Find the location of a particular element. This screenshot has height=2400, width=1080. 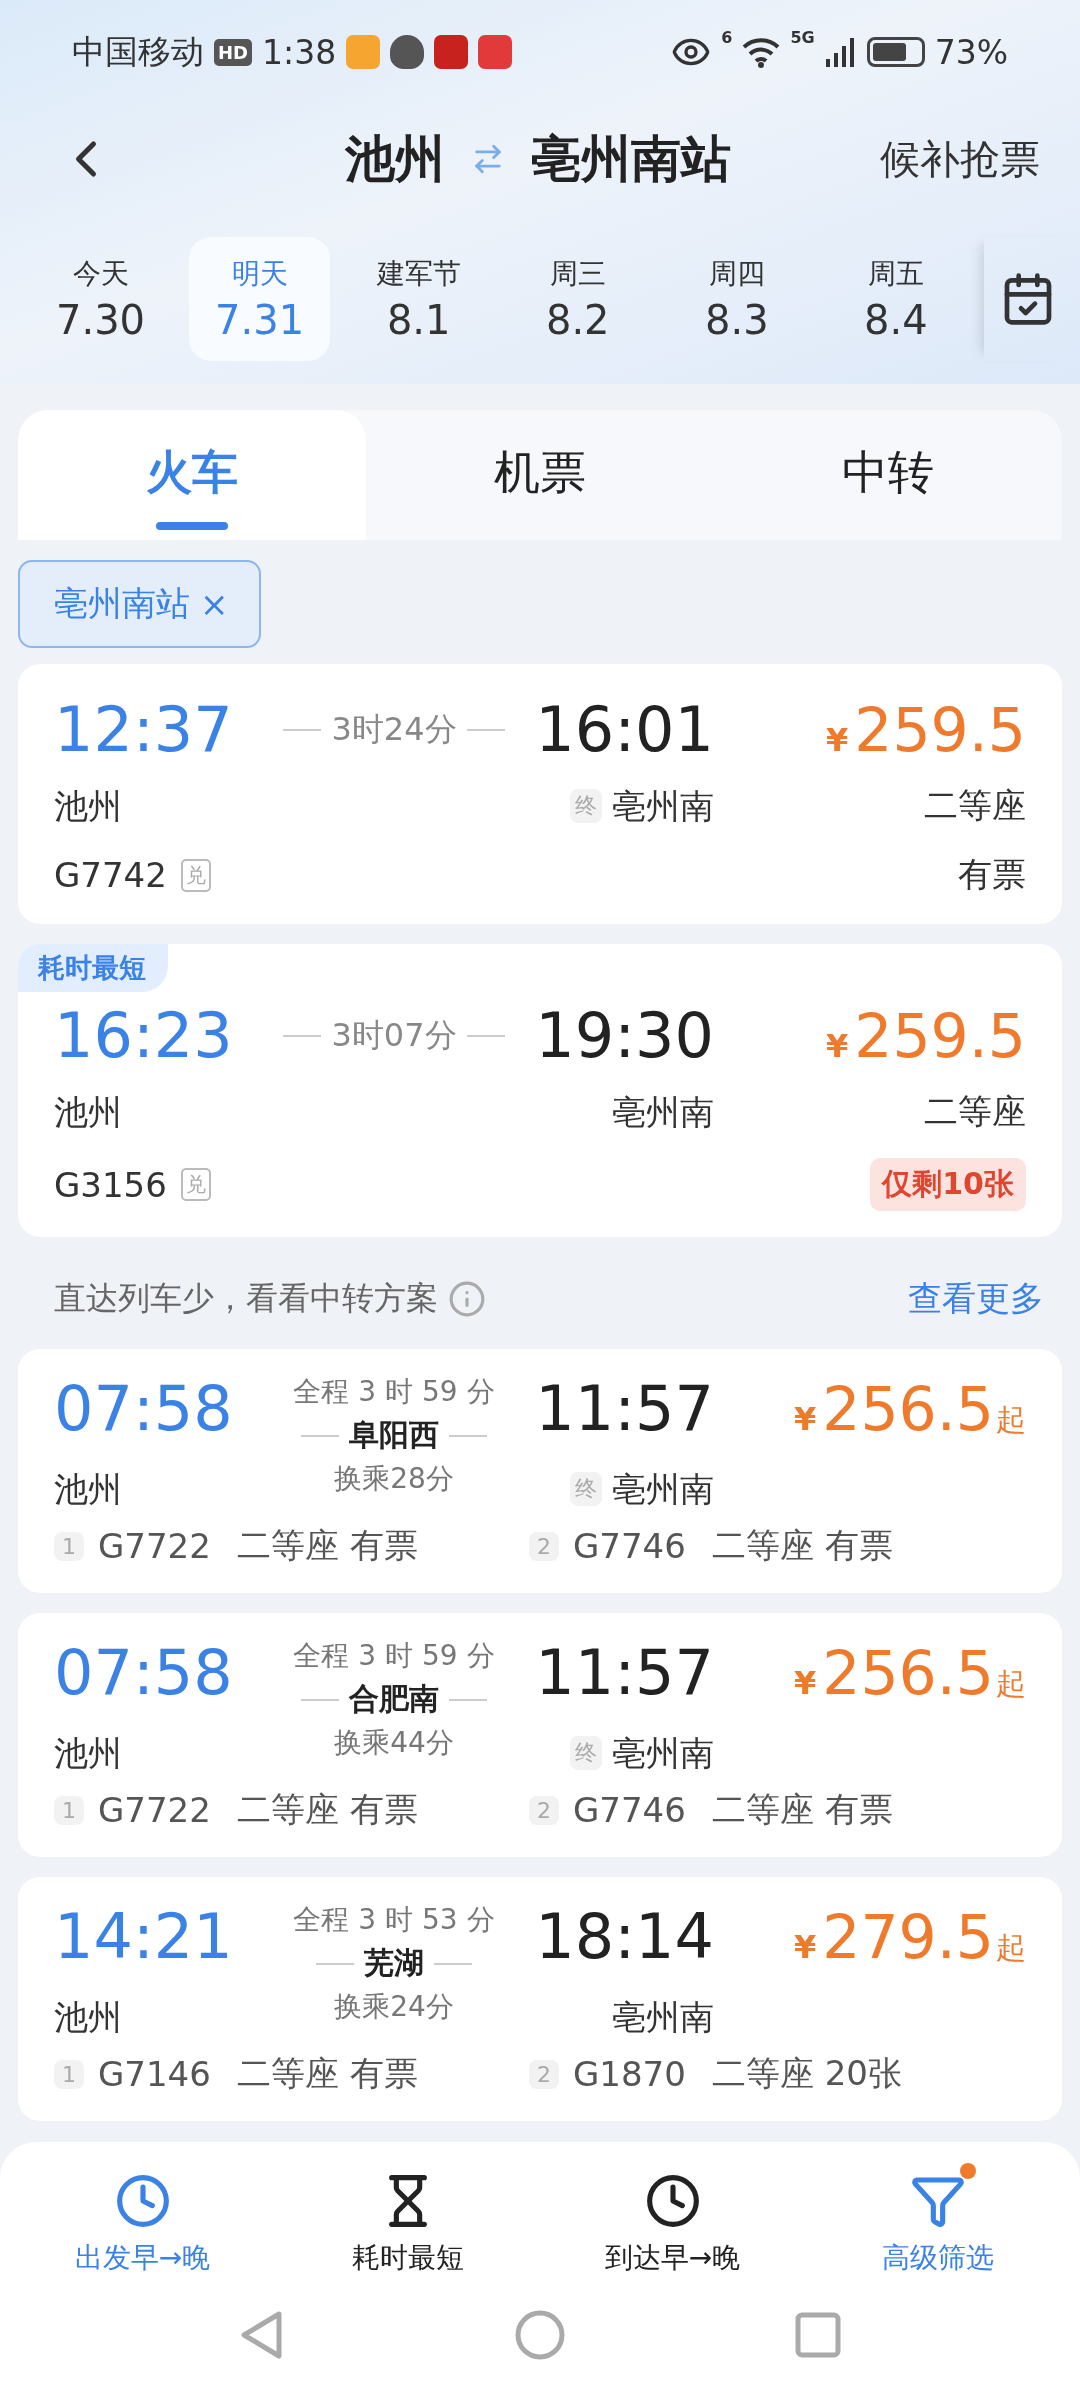

departure-time: 16:23 is located at coordinates (144, 1036).